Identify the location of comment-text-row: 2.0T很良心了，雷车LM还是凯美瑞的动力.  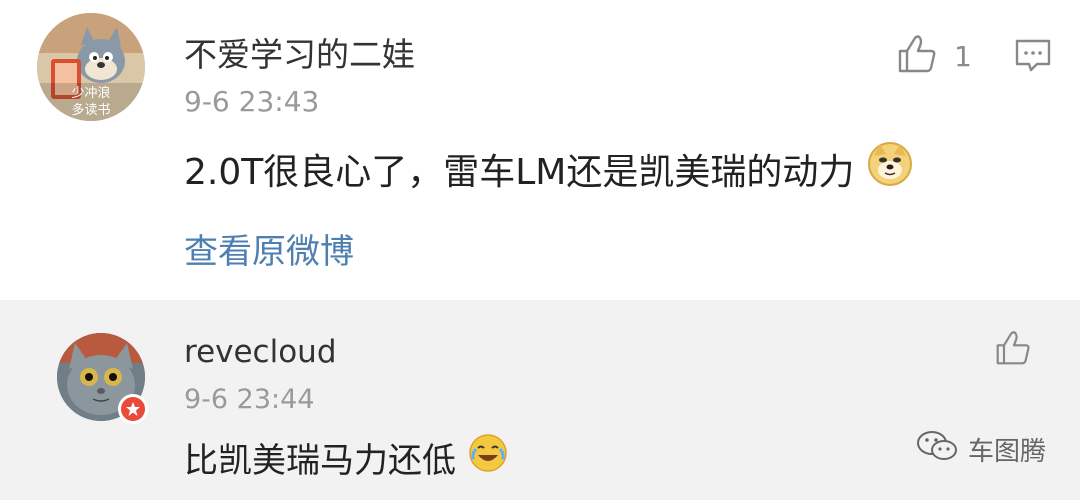
(549, 168).